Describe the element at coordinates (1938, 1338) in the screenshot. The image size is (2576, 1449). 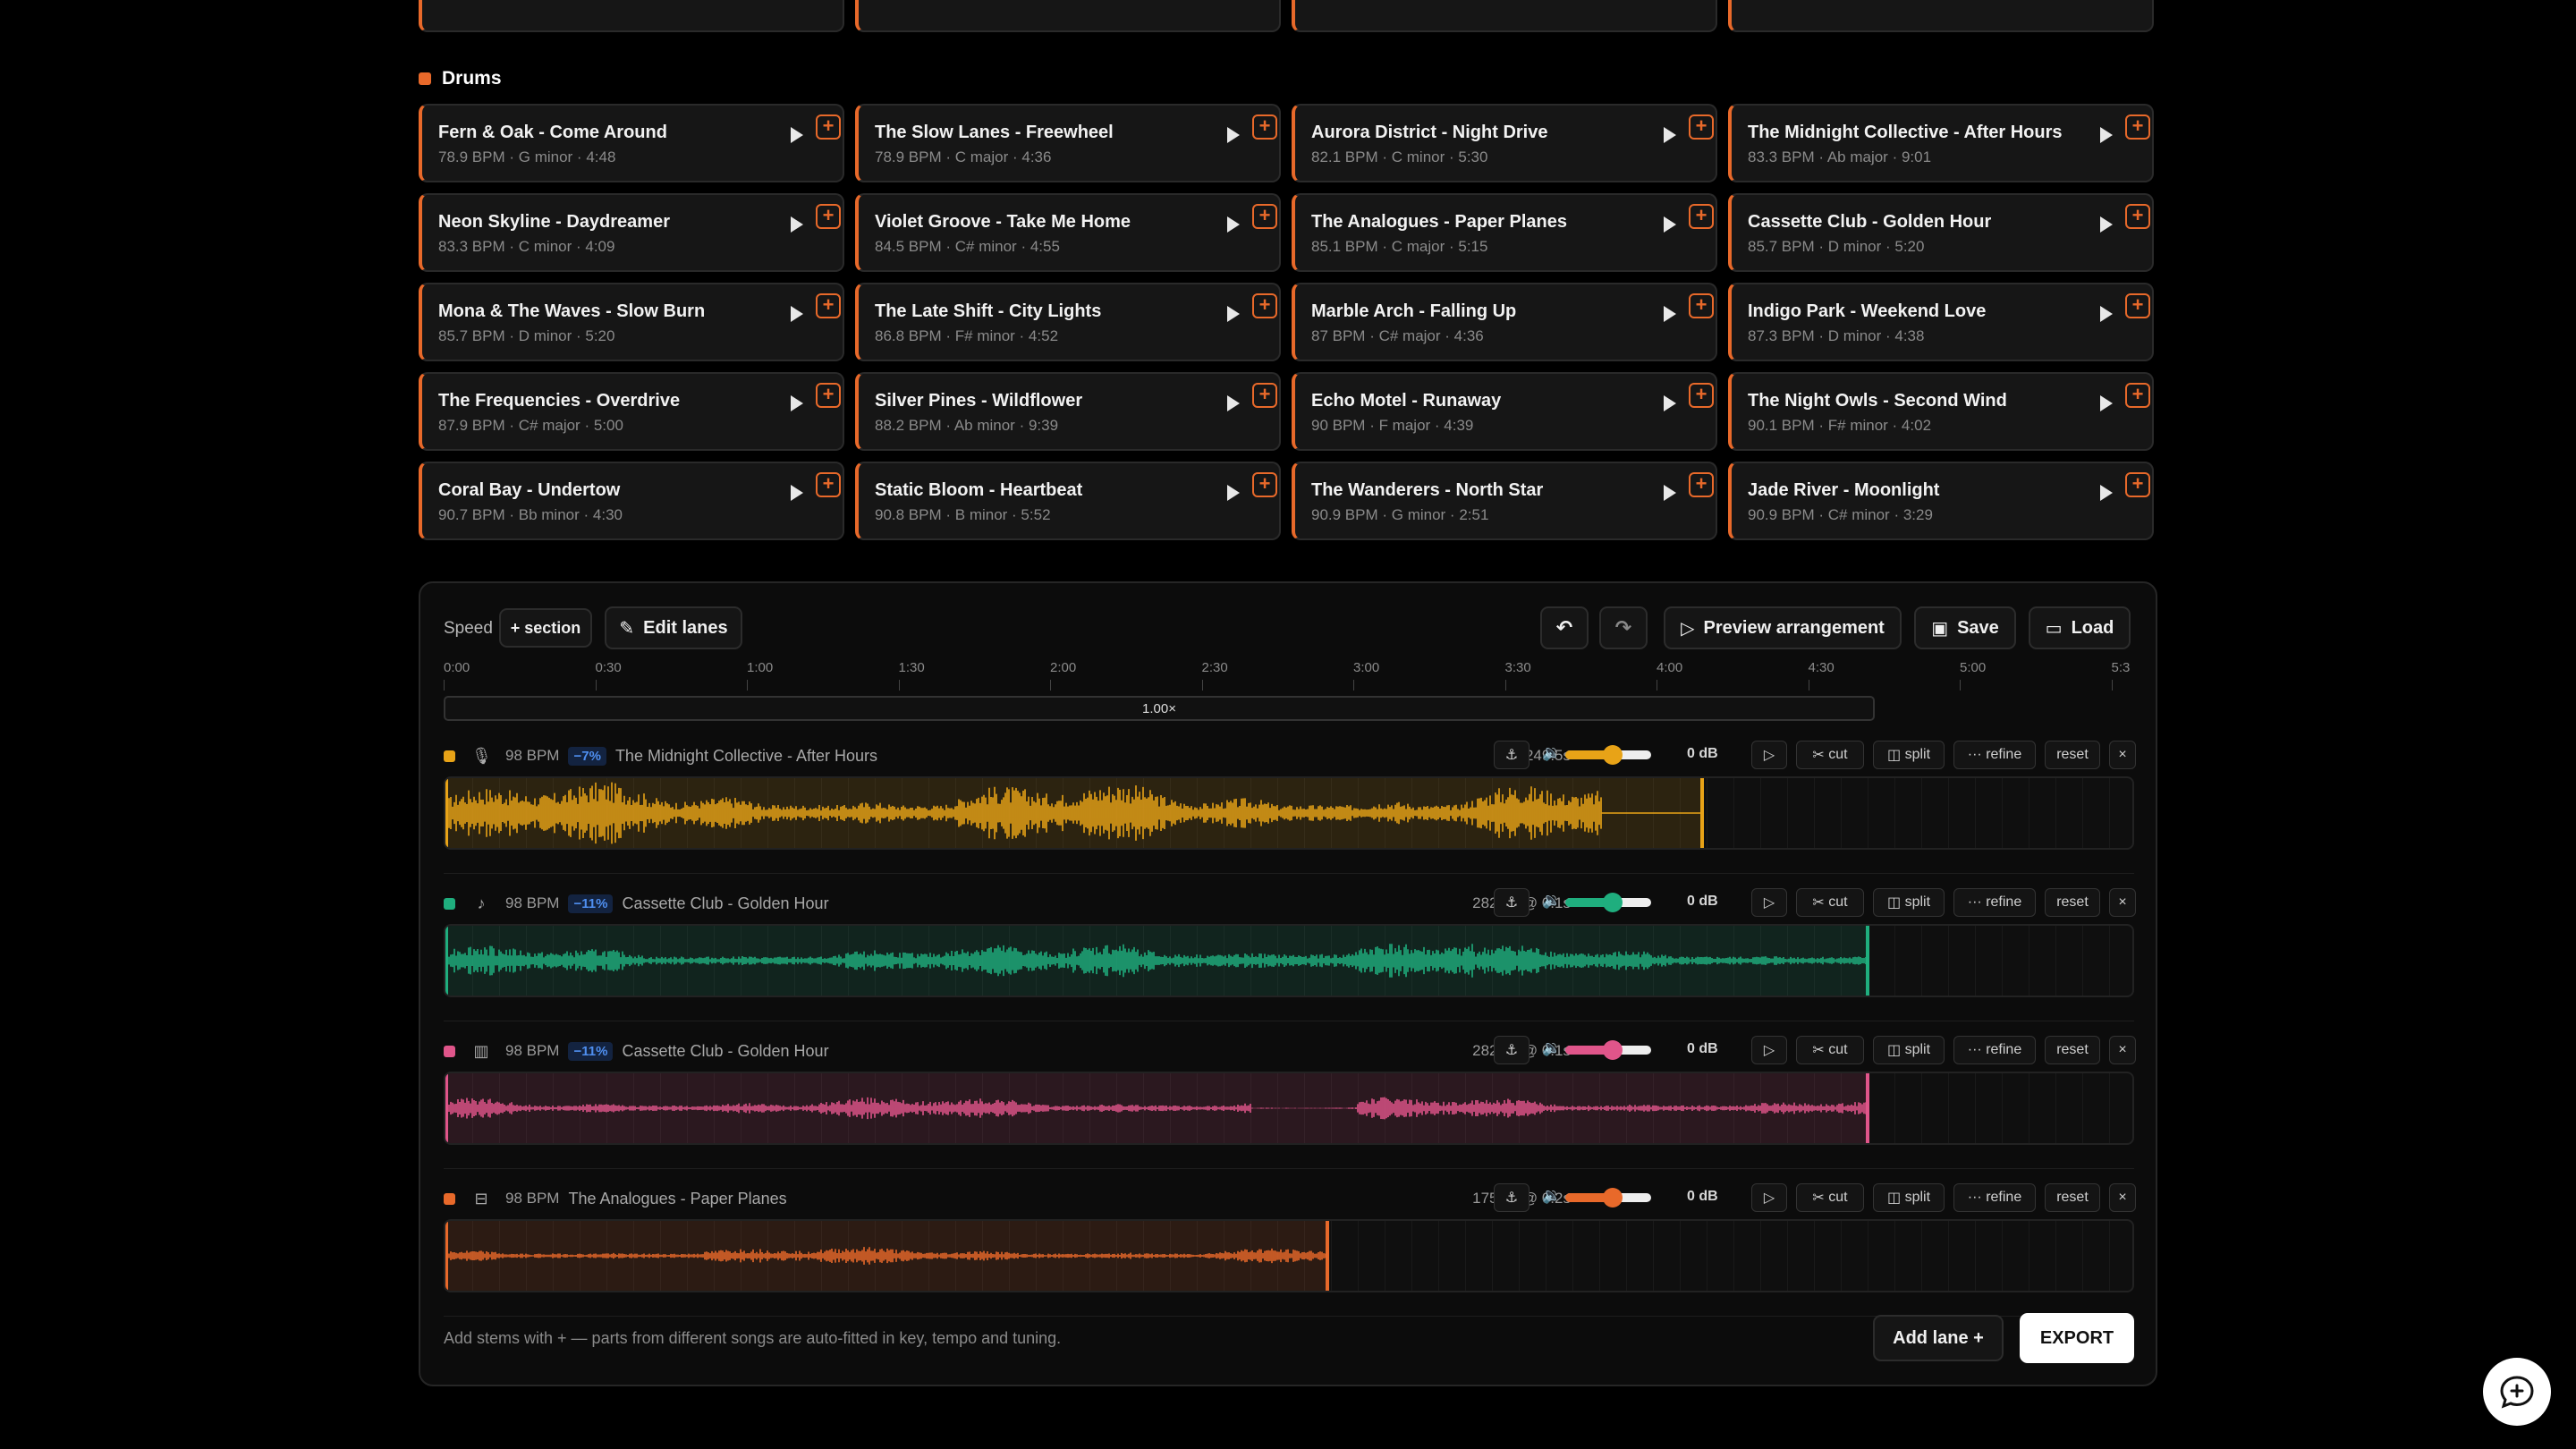
I see `add-lane-button: Add lane +` at that location.